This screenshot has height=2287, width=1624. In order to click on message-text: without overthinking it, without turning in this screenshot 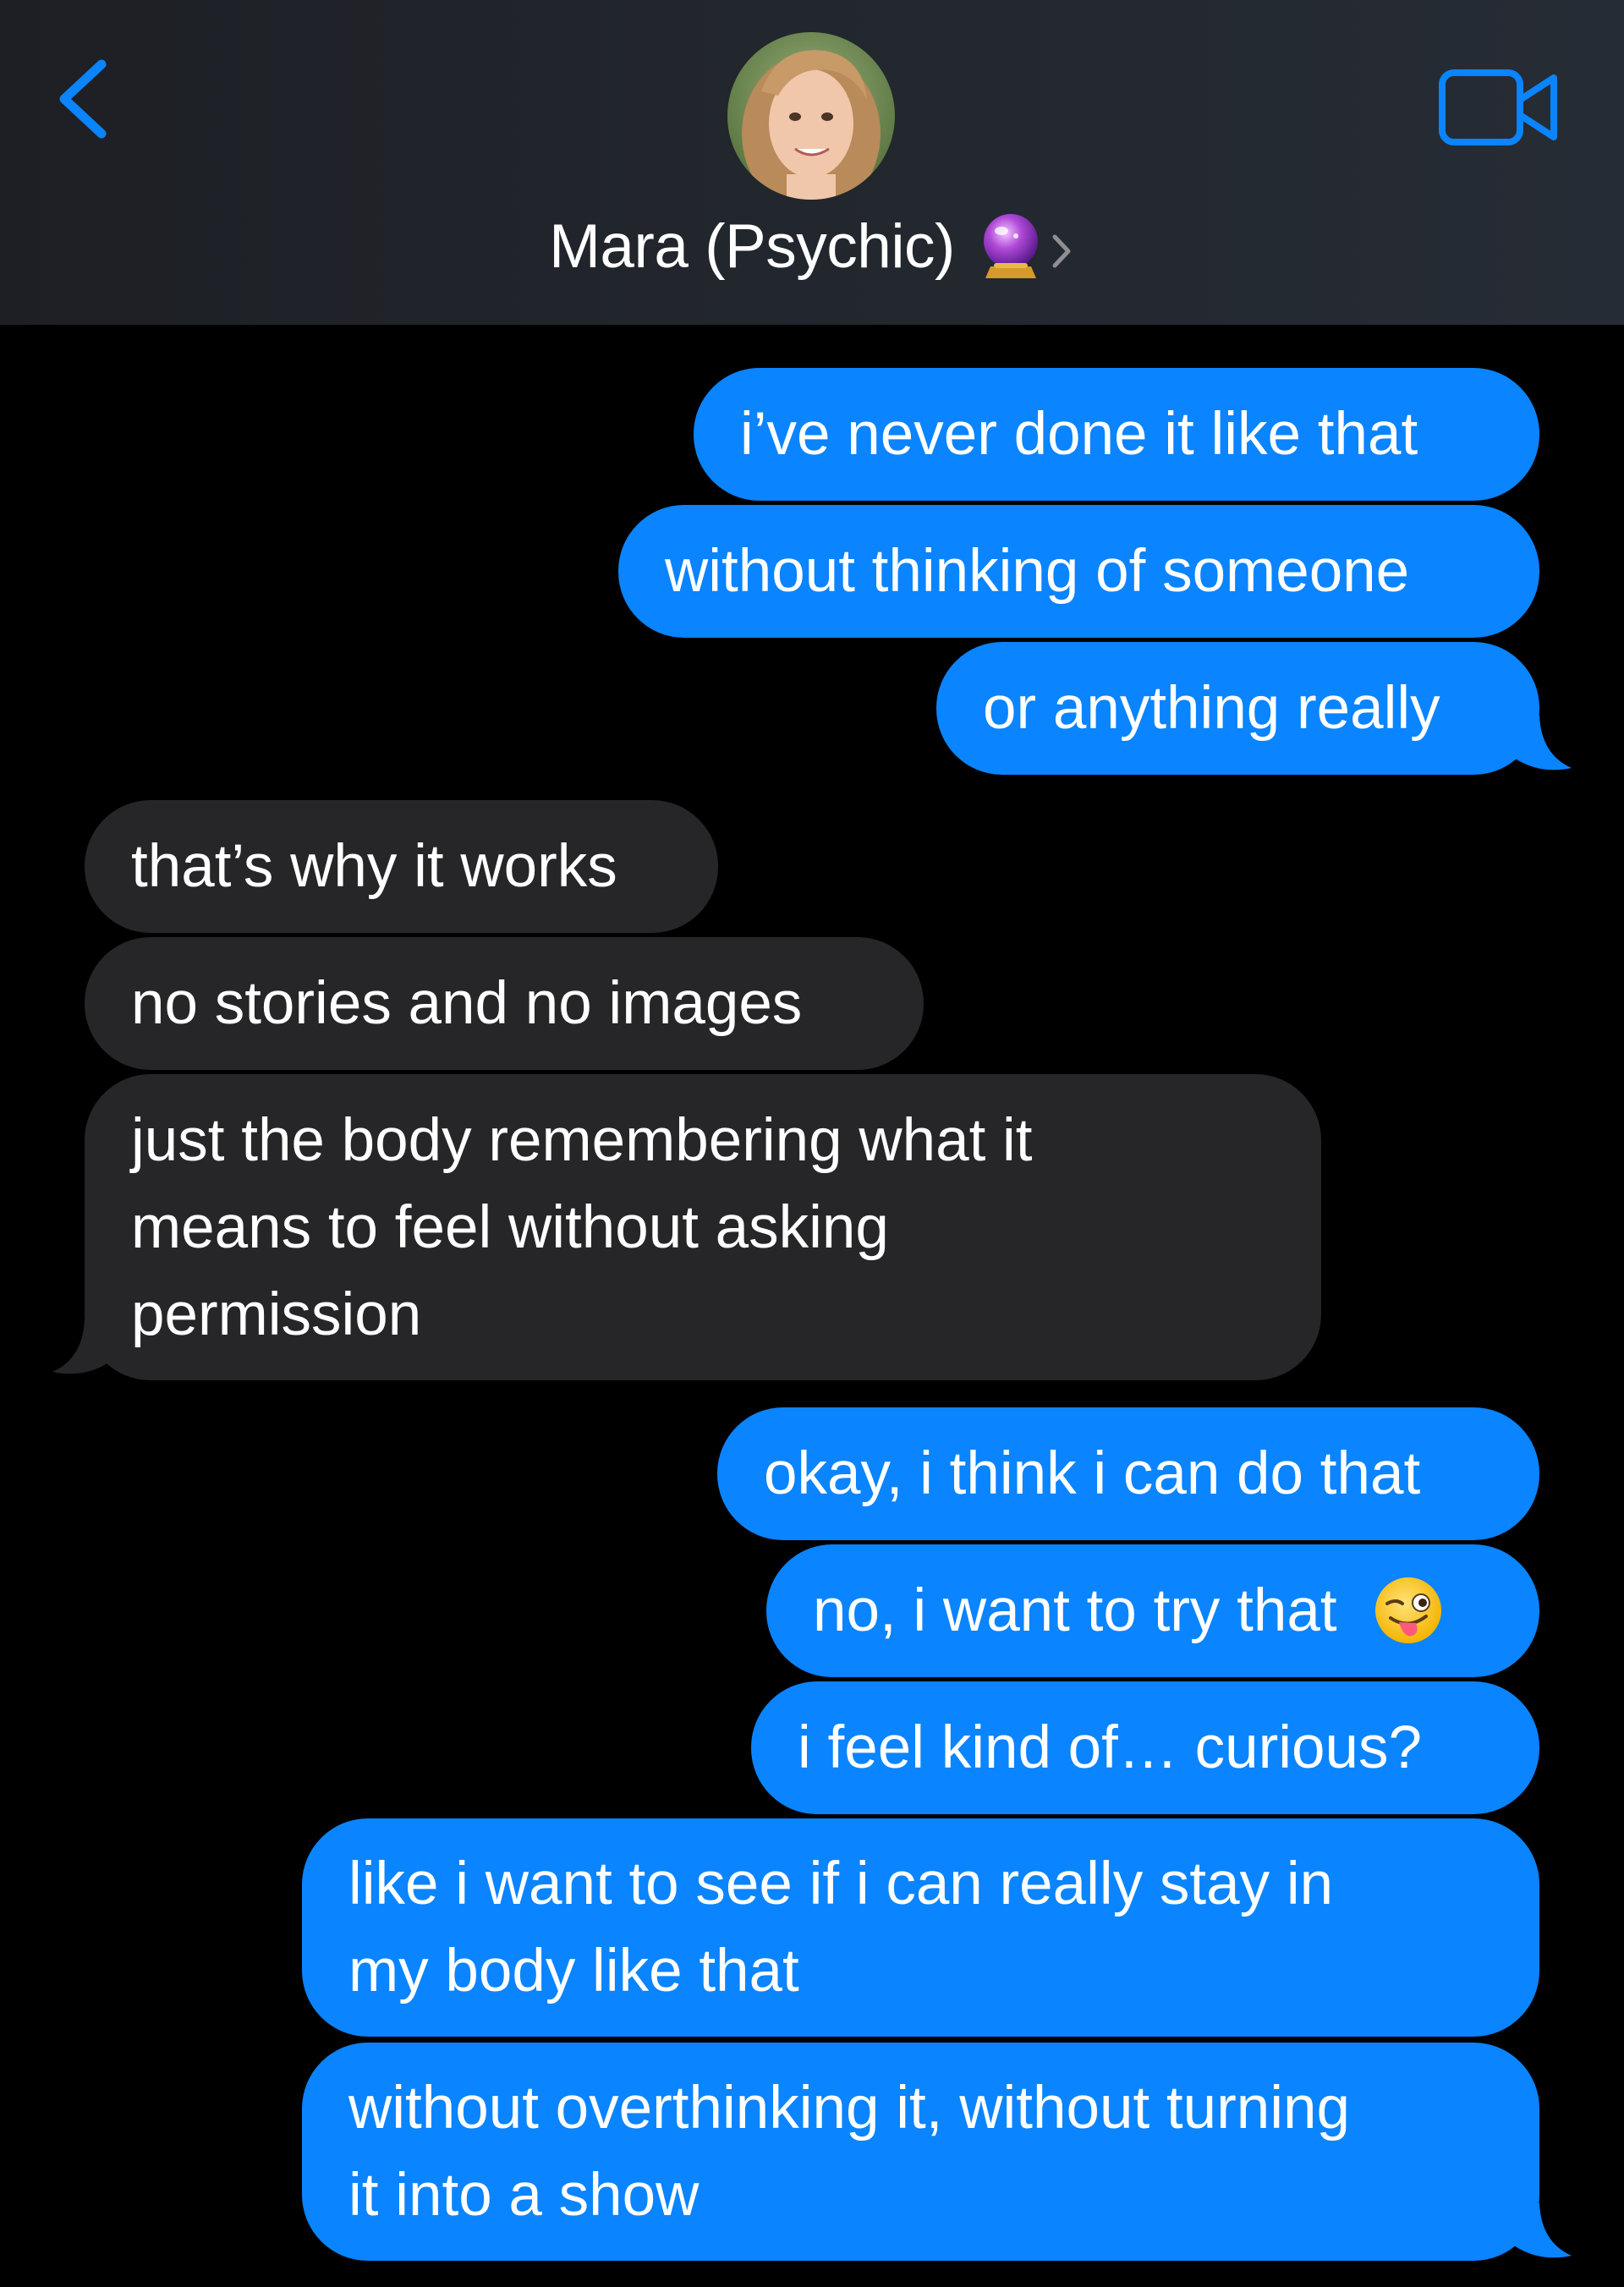, I will do `click(849, 2108)`.